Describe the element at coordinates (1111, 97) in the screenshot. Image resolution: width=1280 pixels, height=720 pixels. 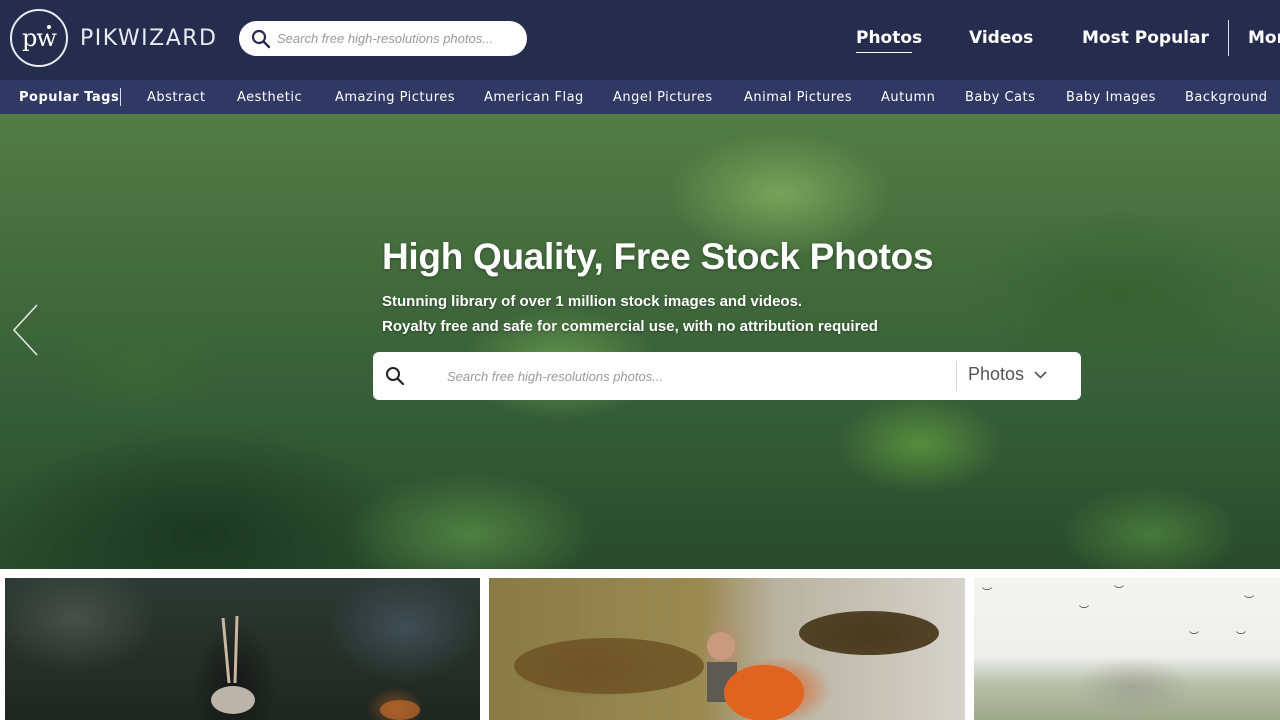
I see `tag-item: Baby Images` at that location.